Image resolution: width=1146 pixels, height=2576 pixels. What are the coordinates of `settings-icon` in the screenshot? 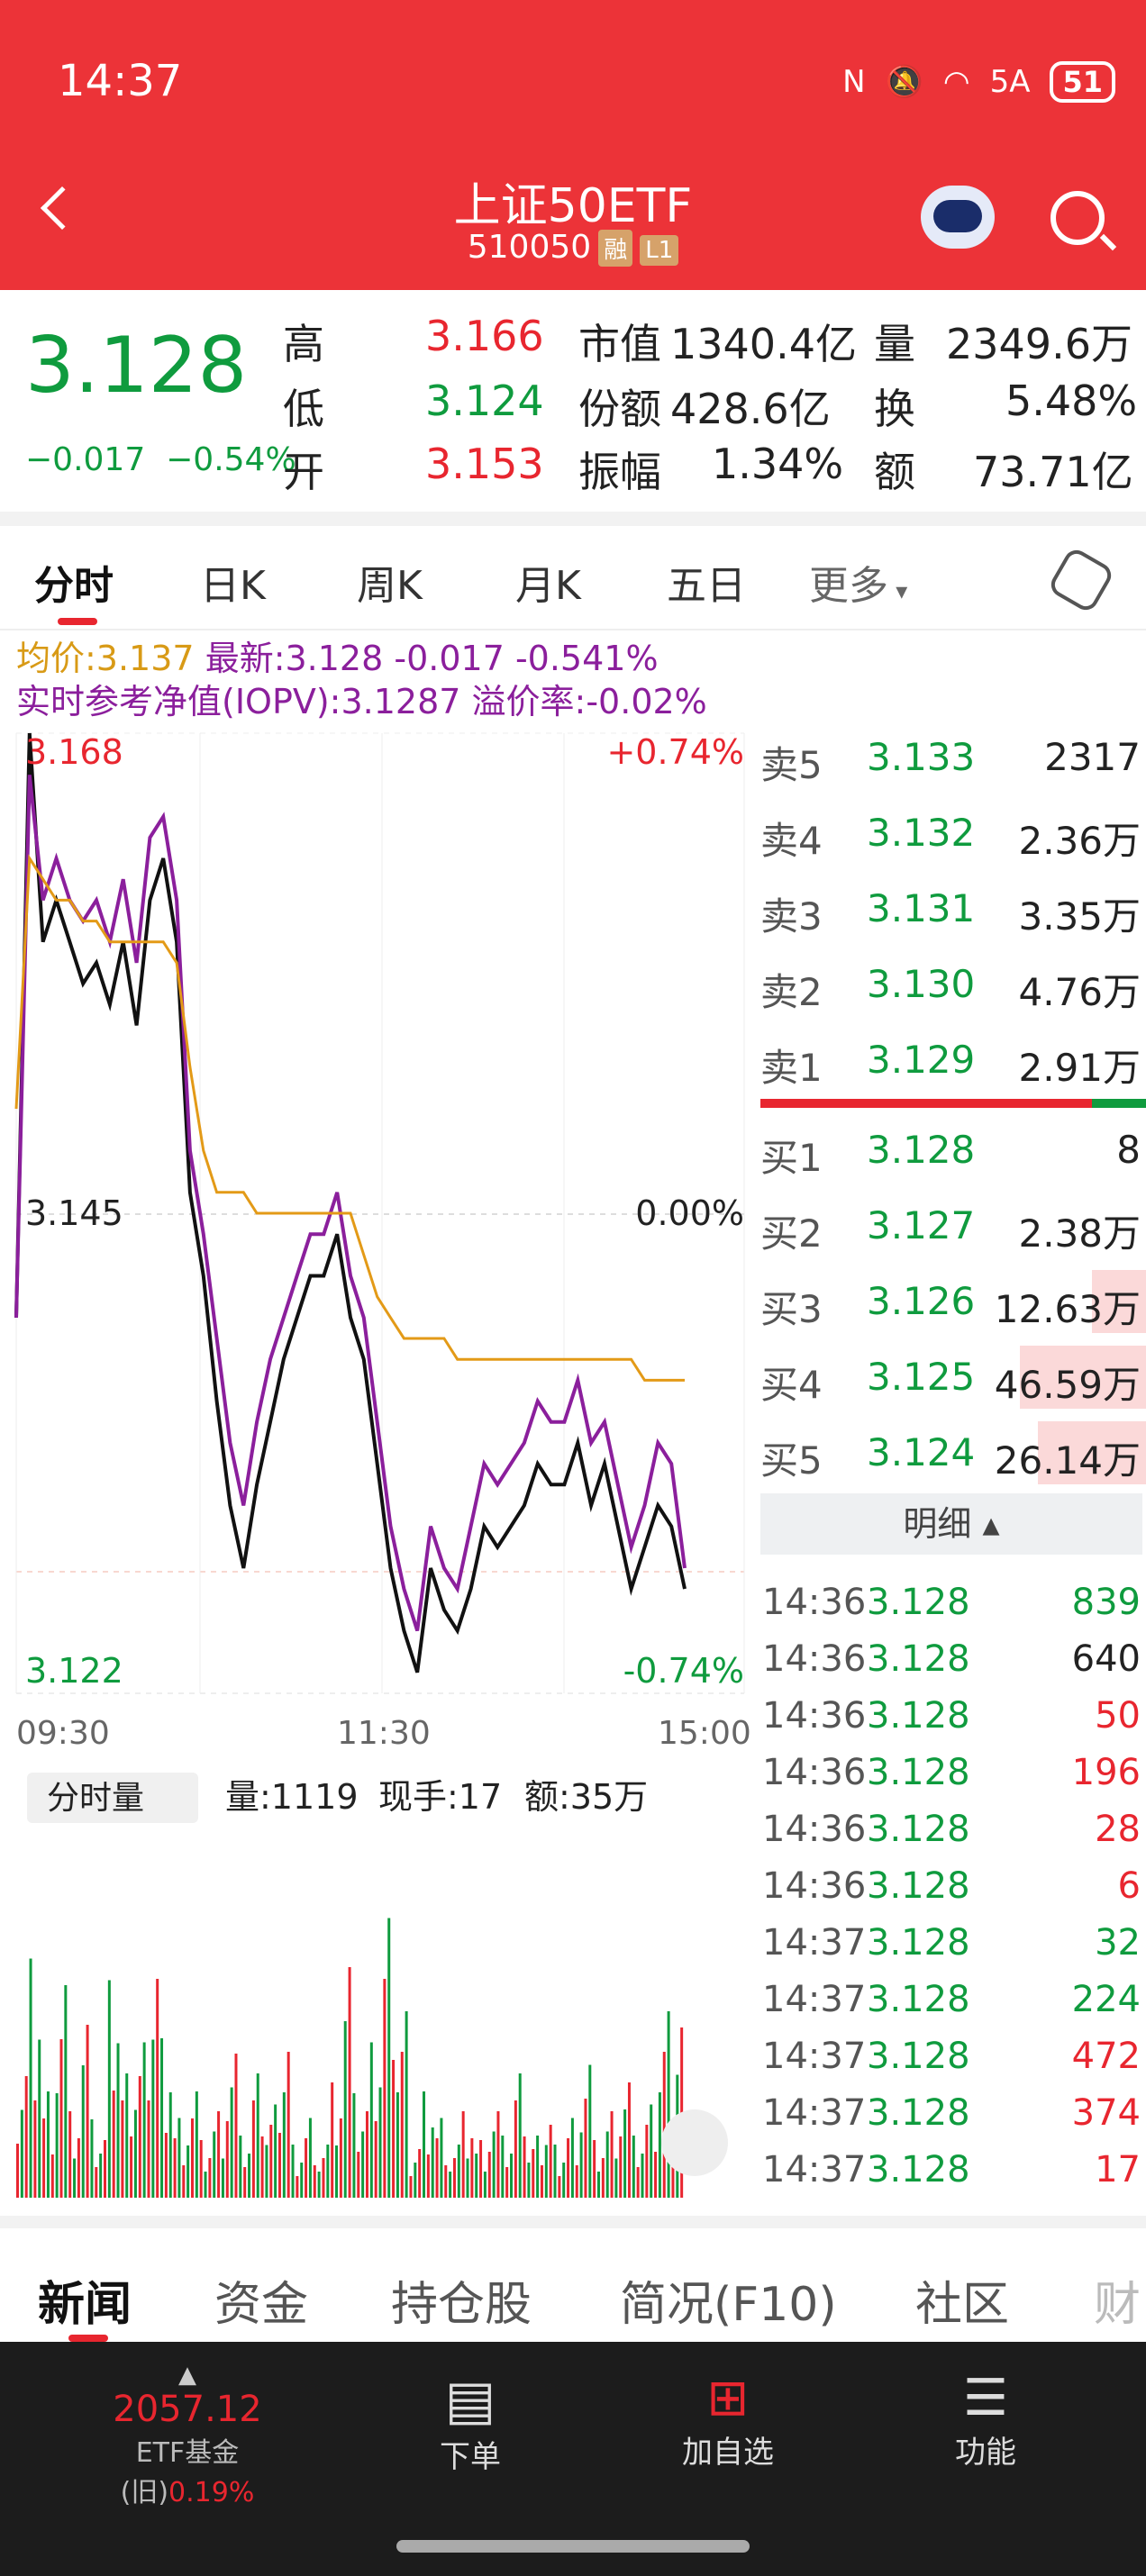 It's located at (1081, 580).